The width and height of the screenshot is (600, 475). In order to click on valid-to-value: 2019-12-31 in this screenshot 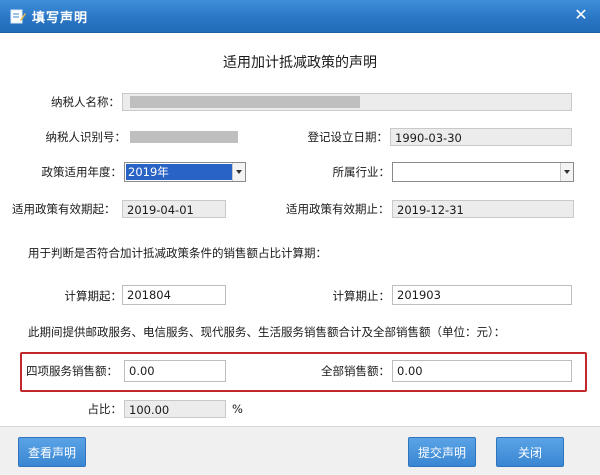, I will do `click(430, 210)`.